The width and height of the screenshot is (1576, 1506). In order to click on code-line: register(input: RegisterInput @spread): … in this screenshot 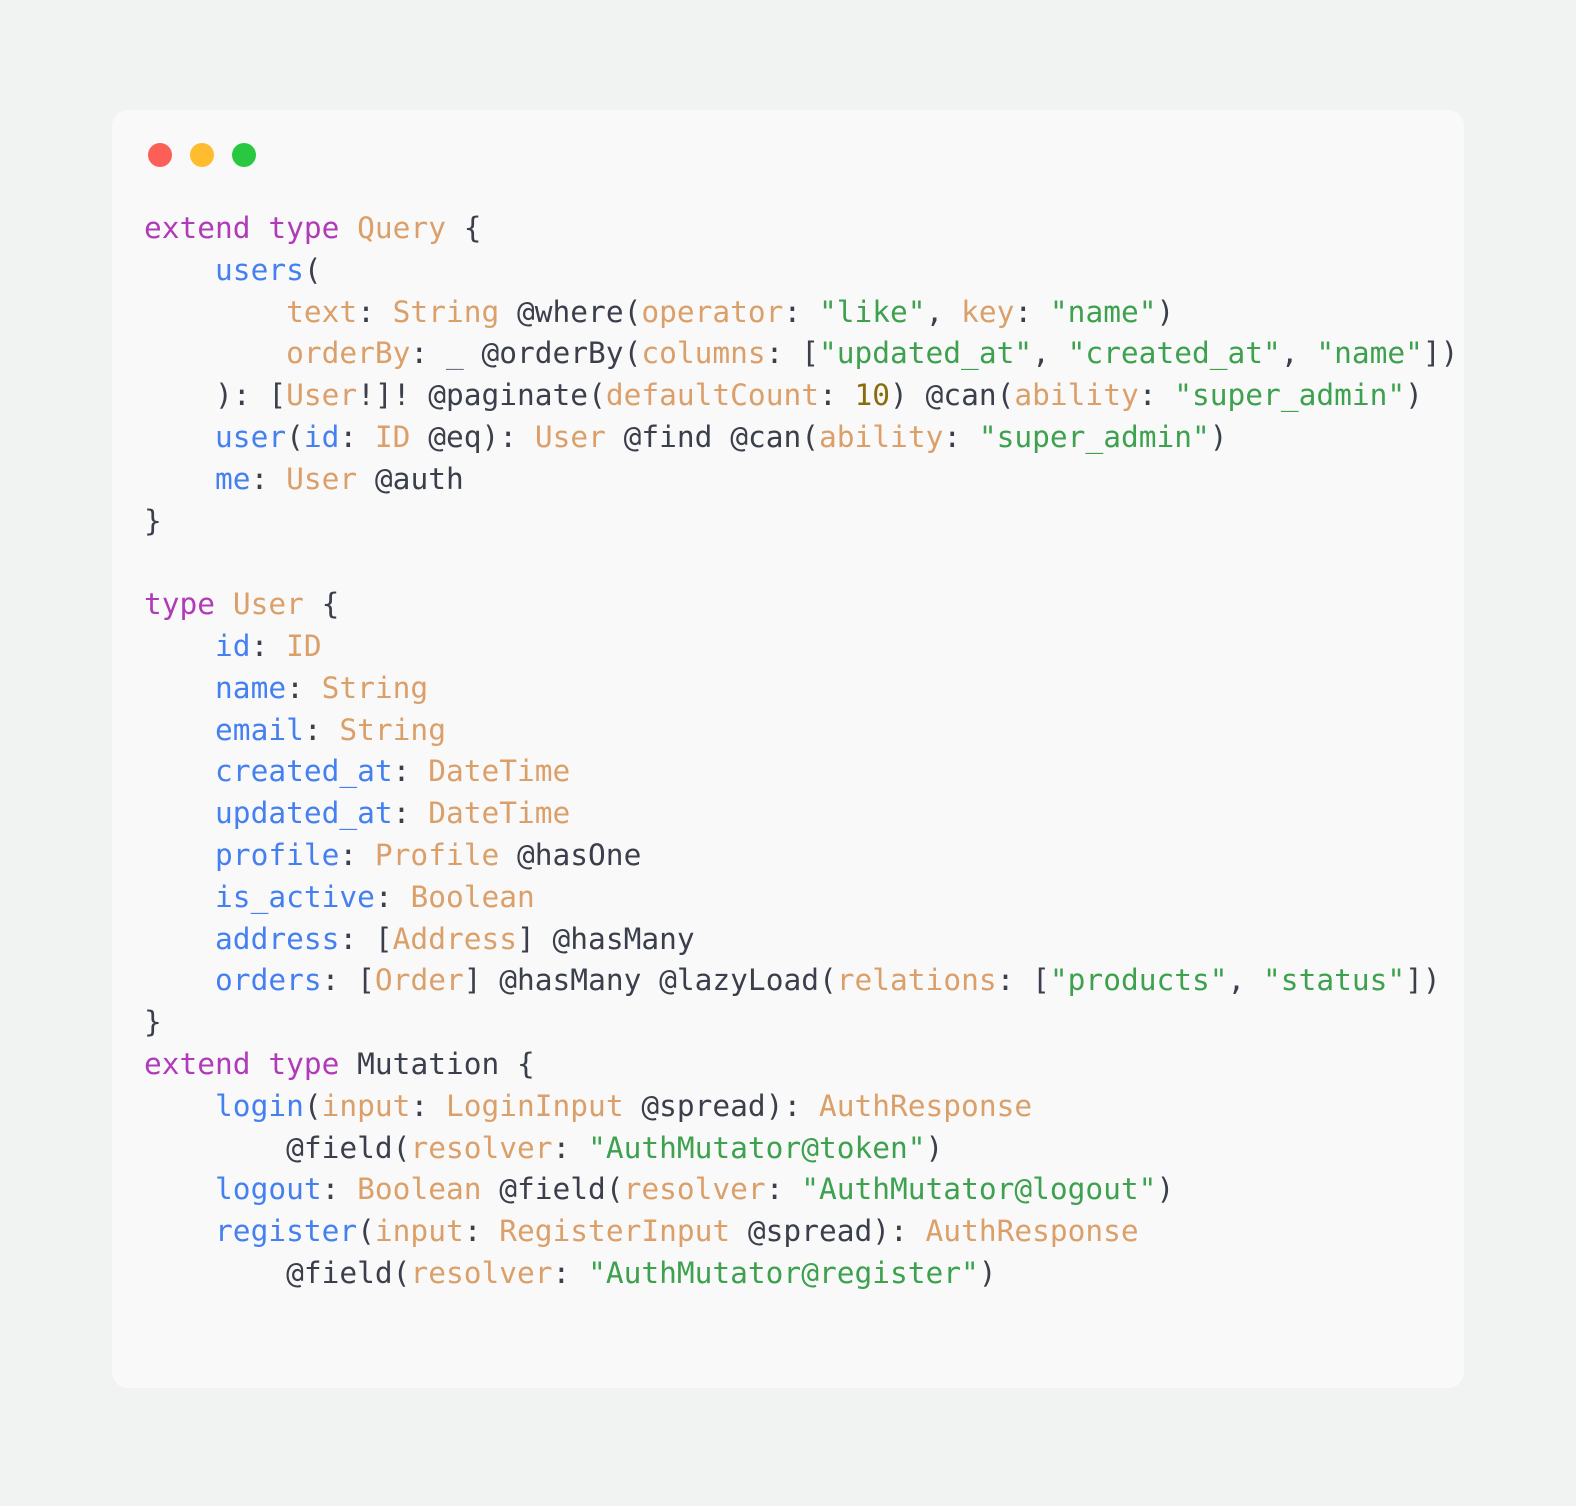, I will do `click(677, 1231)`.